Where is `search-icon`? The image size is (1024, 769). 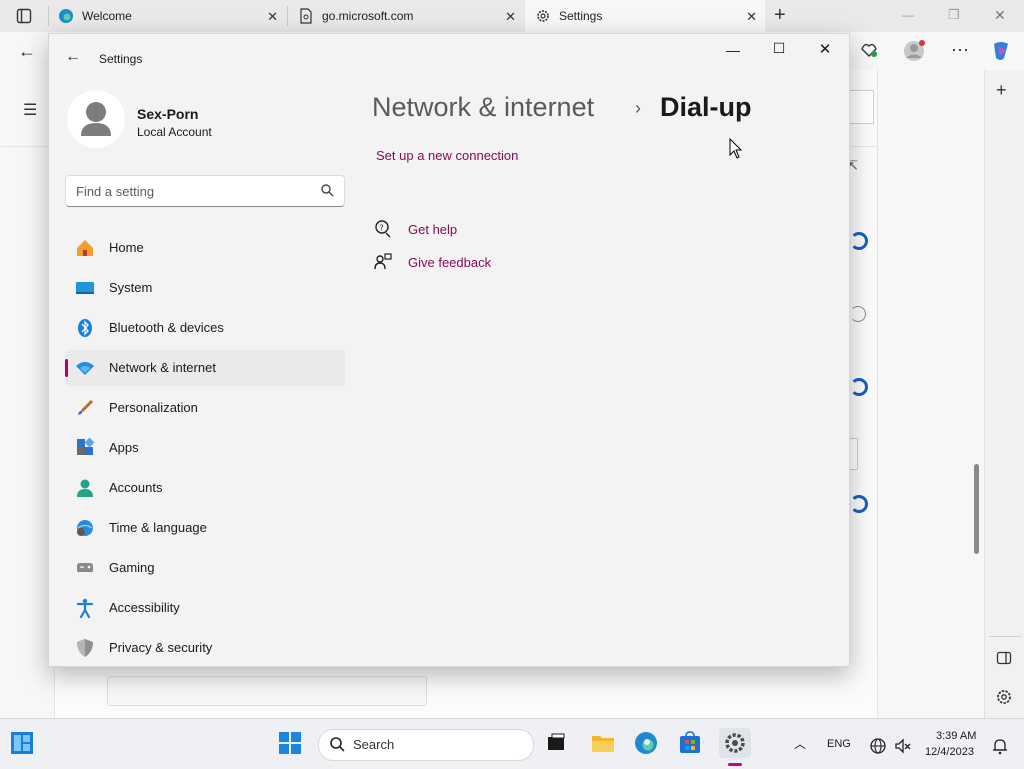 search-icon is located at coordinates (327, 192).